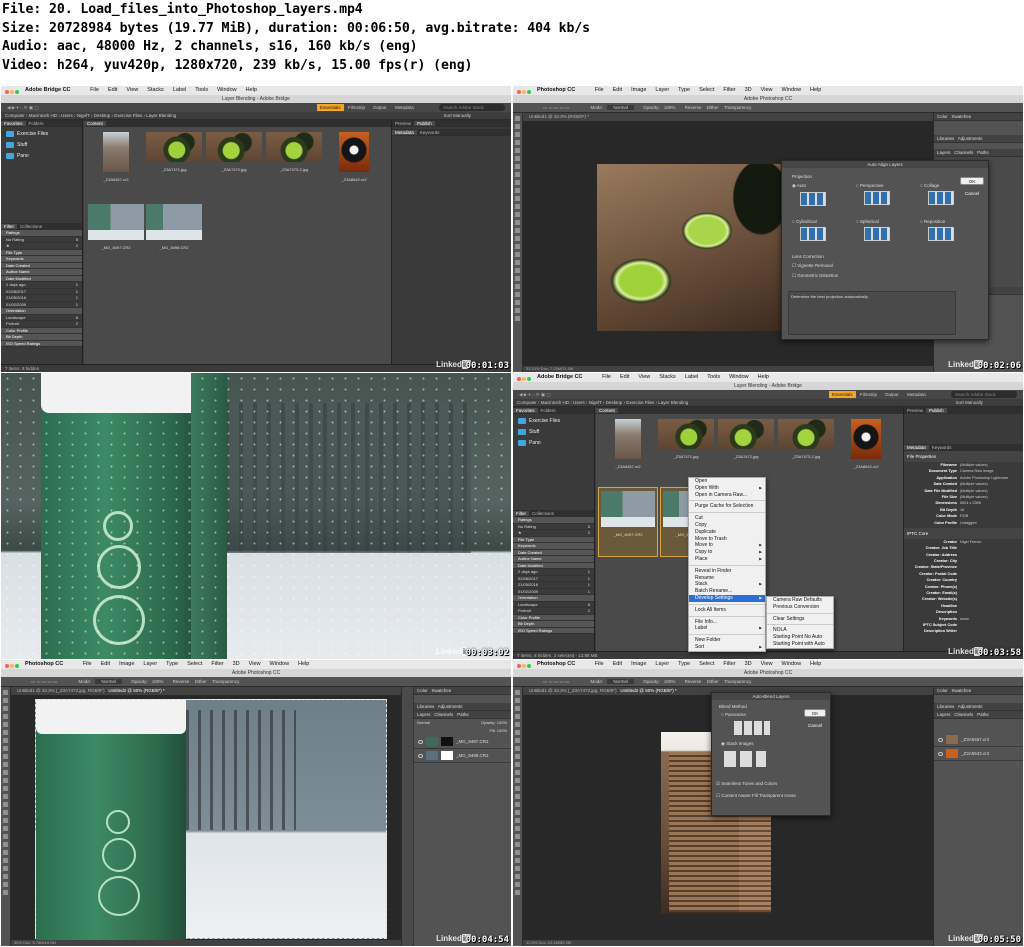  Describe the element at coordinates (815, 713) in the screenshot. I see `ok-button: OK` at that location.